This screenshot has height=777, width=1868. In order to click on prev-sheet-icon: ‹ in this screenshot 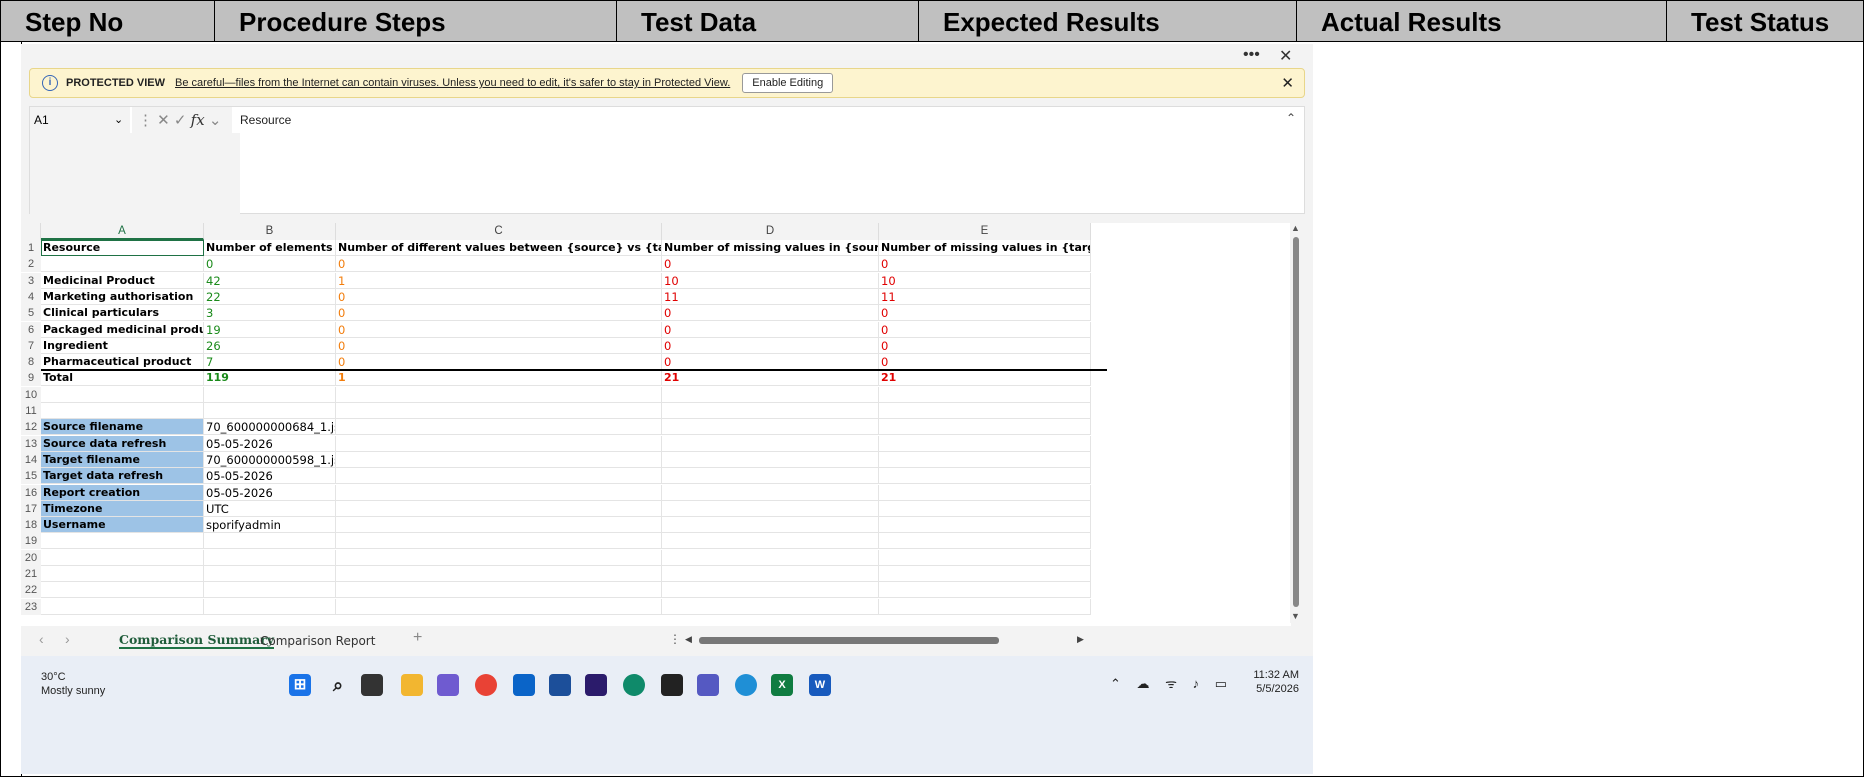, I will do `click(41, 639)`.